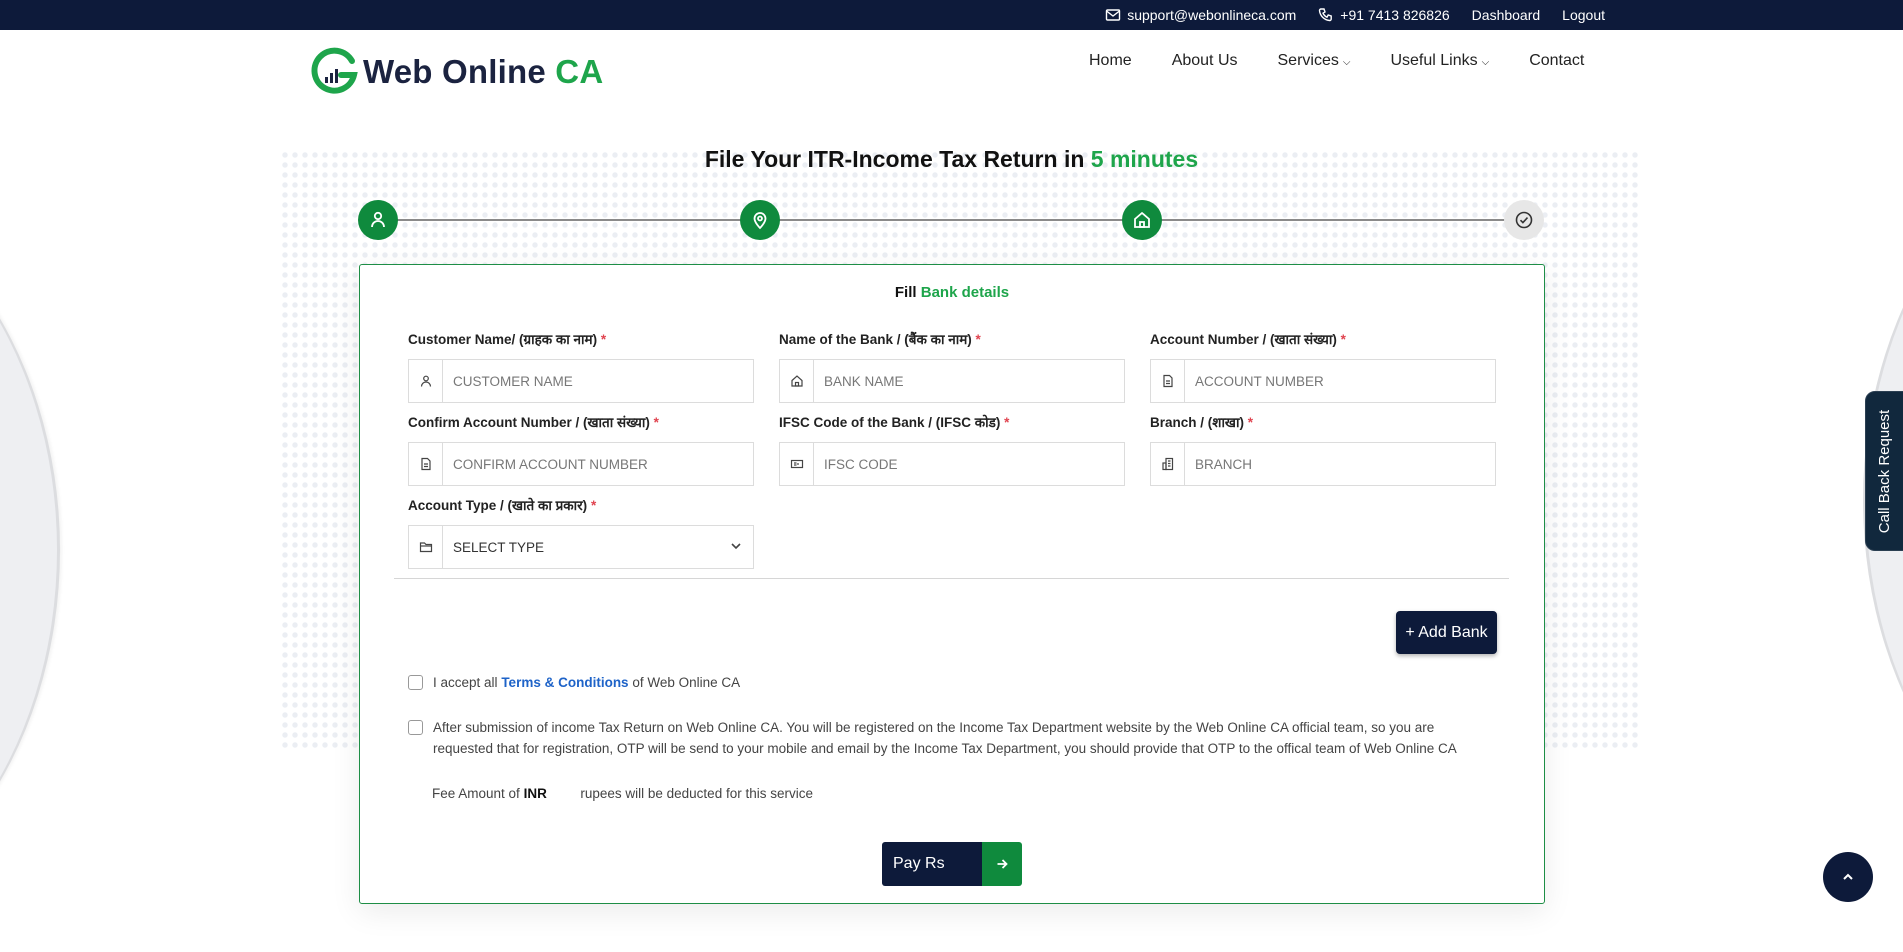  I want to click on brand-logo: Web Online CA, so click(456, 72).